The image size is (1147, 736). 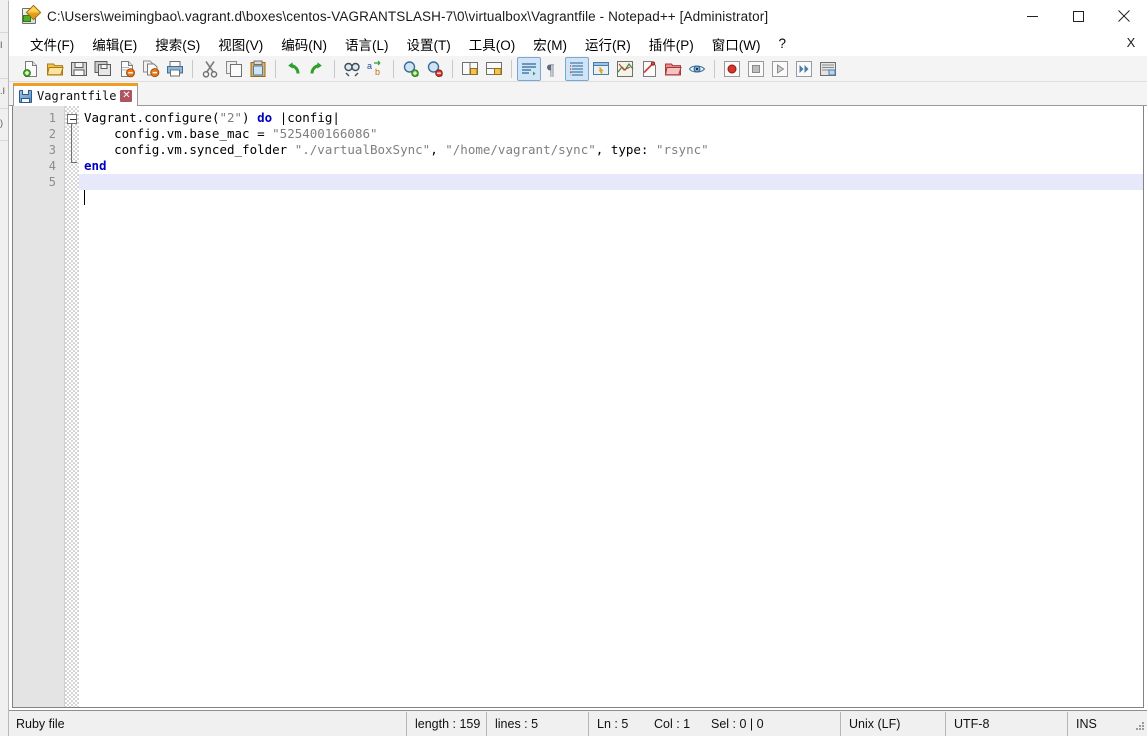 I want to click on menu-plugins: 插件(P), so click(x=671, y=44).